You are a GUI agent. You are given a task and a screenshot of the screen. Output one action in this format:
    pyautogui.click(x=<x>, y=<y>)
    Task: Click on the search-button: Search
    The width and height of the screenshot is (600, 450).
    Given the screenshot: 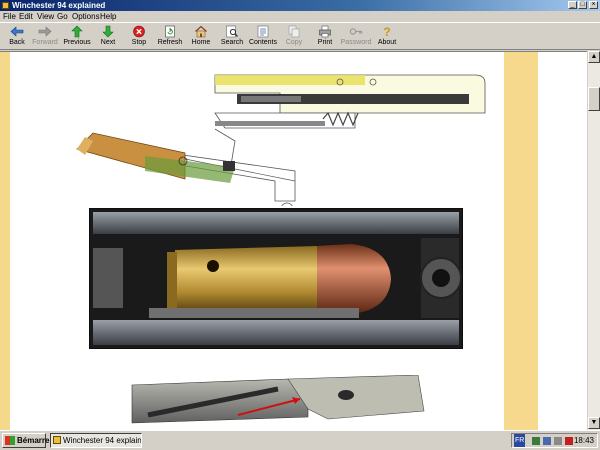 What is the action you would take?
    pyautogui.click(x=232, y=37)
    